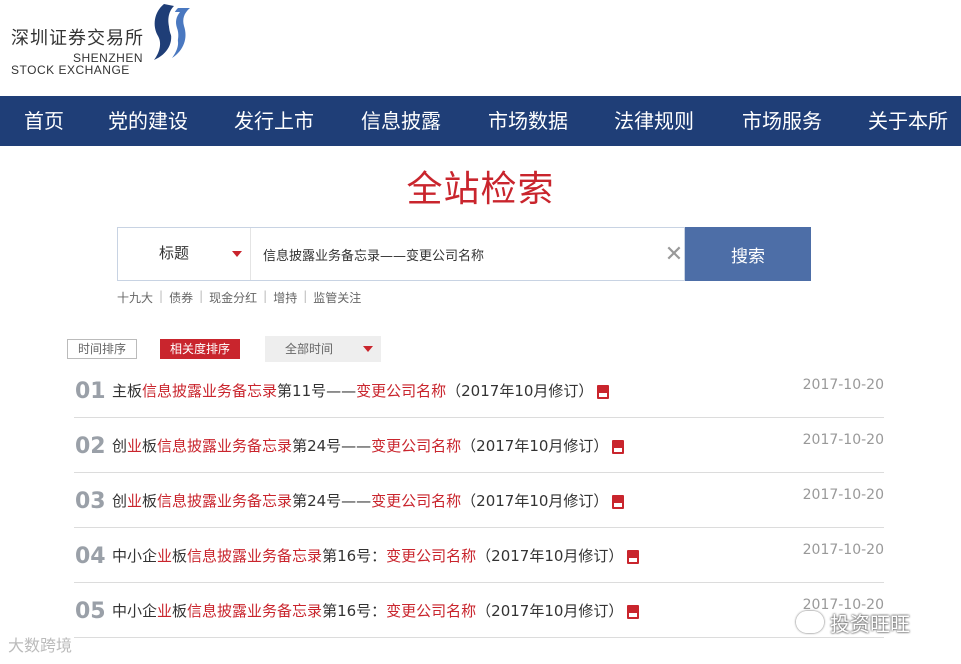 This screenshot has height=664, width=961. I want to click on hotword-link: 监管关注, so click(337, 297).